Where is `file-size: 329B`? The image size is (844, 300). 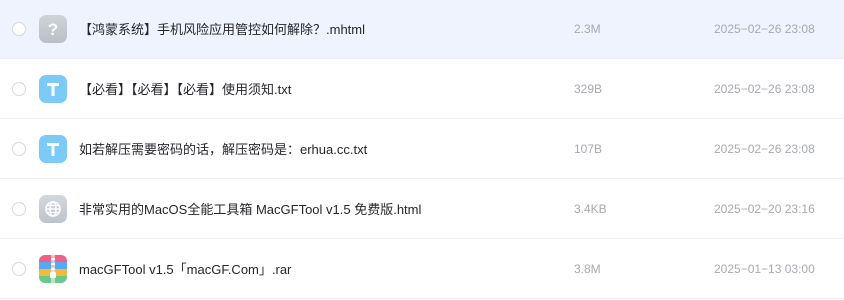
file-size: 329B is located at coordinates (588, 89).